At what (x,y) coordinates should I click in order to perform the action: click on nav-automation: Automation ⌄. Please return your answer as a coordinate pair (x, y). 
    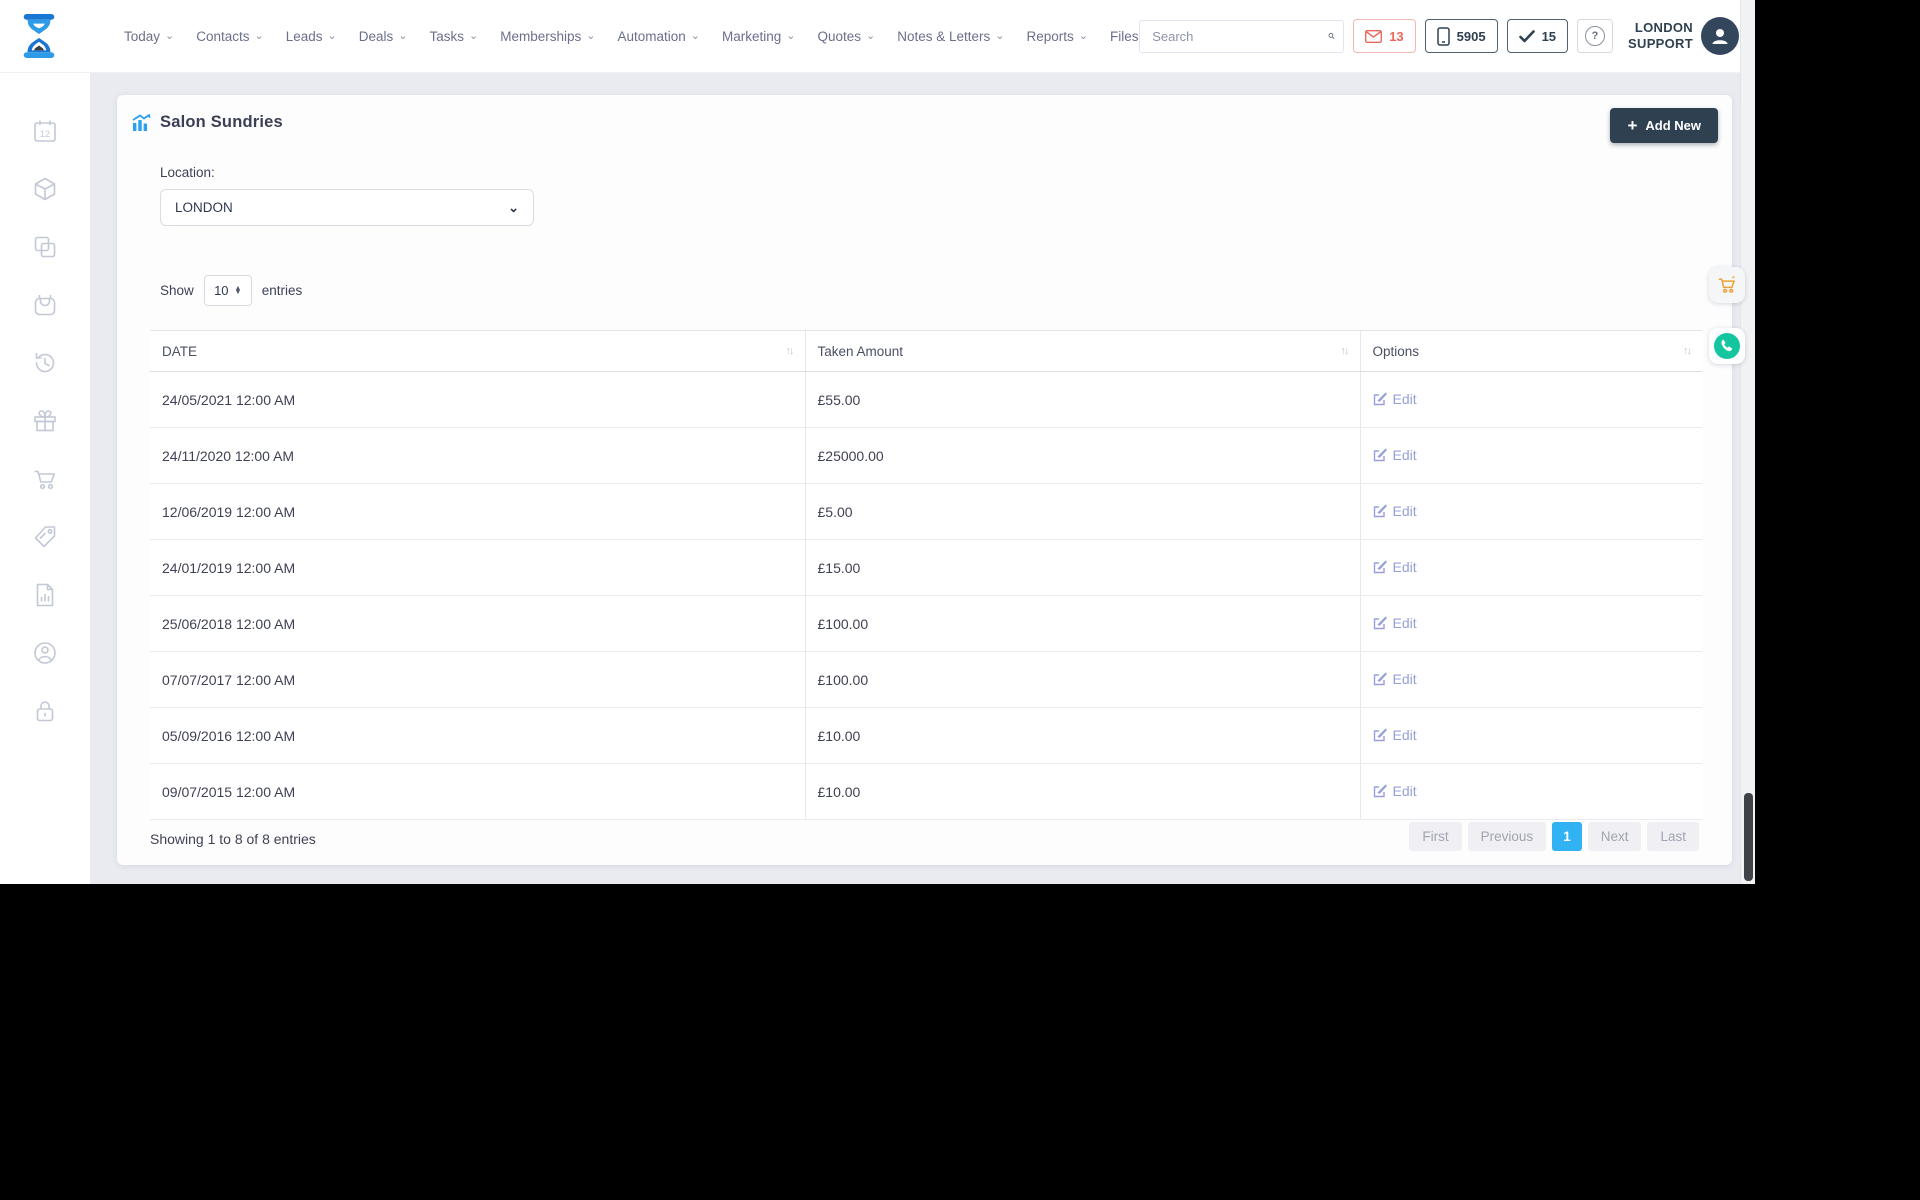
    Looking at the image, I should click on (658, 36).